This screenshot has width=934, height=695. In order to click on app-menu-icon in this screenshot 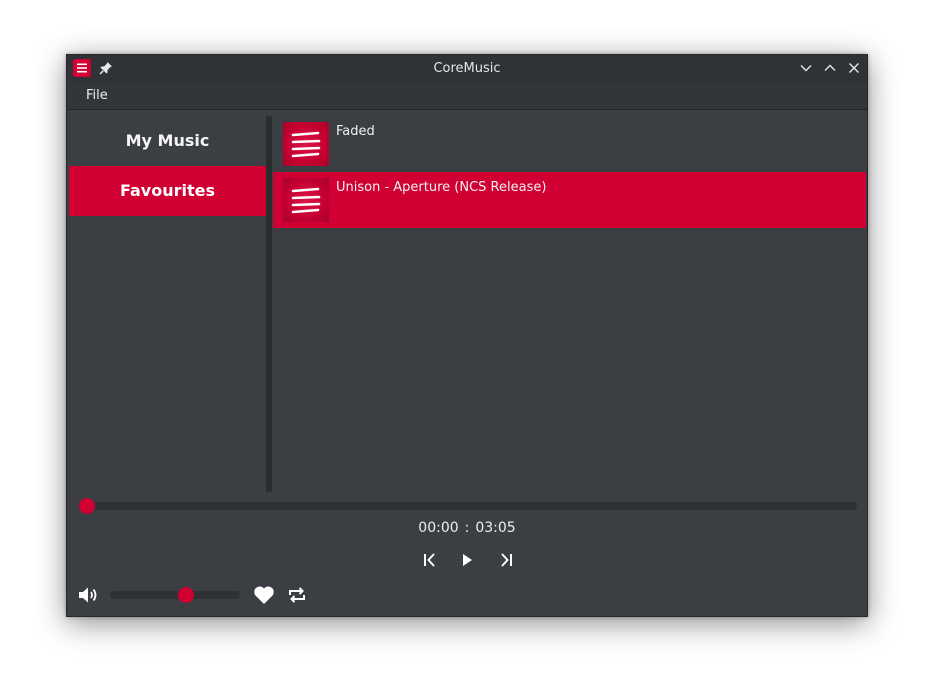, I will do `click(82, 68)`.